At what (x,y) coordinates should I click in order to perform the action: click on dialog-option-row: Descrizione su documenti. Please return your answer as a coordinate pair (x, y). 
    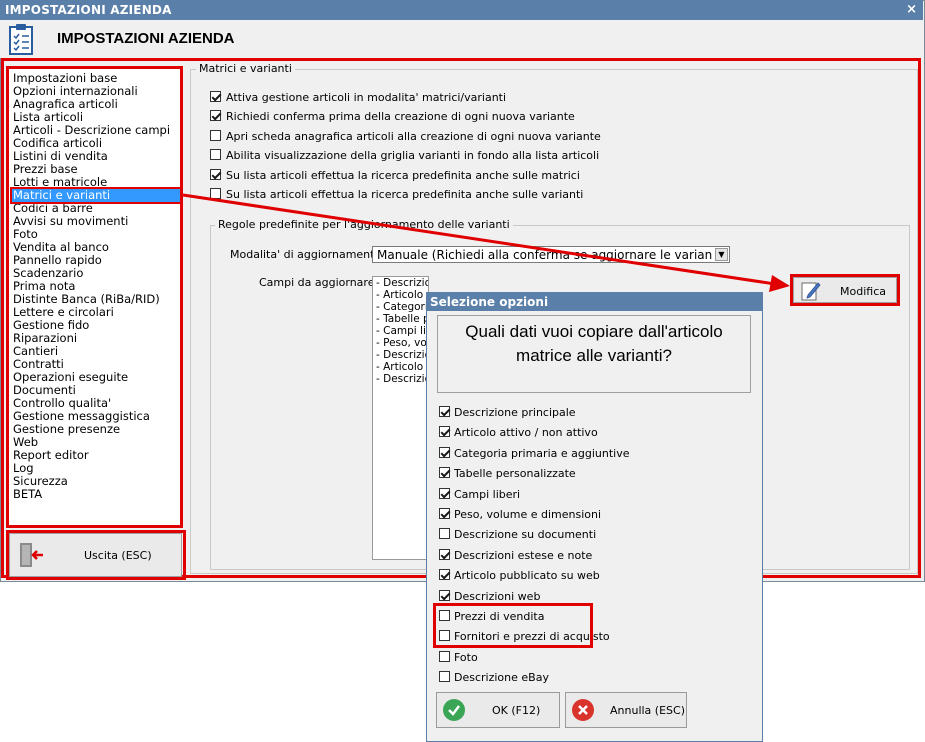
    Looking at the image, I should click on (517, 534).